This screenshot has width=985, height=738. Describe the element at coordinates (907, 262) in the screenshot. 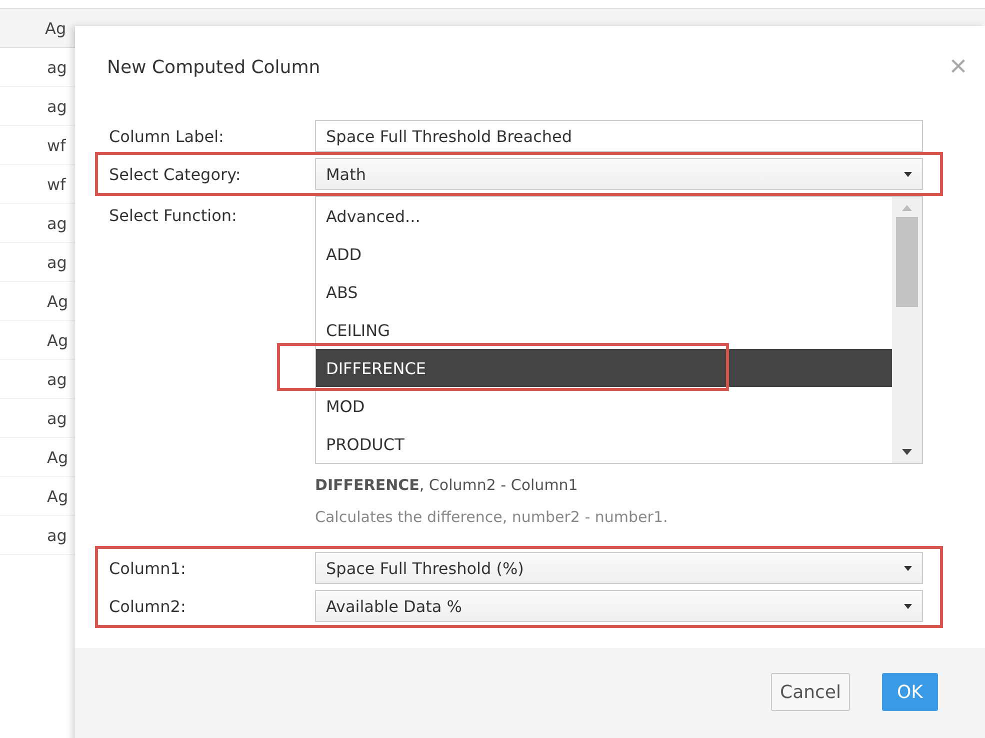

I see `scrollbar-thumb` at that location.